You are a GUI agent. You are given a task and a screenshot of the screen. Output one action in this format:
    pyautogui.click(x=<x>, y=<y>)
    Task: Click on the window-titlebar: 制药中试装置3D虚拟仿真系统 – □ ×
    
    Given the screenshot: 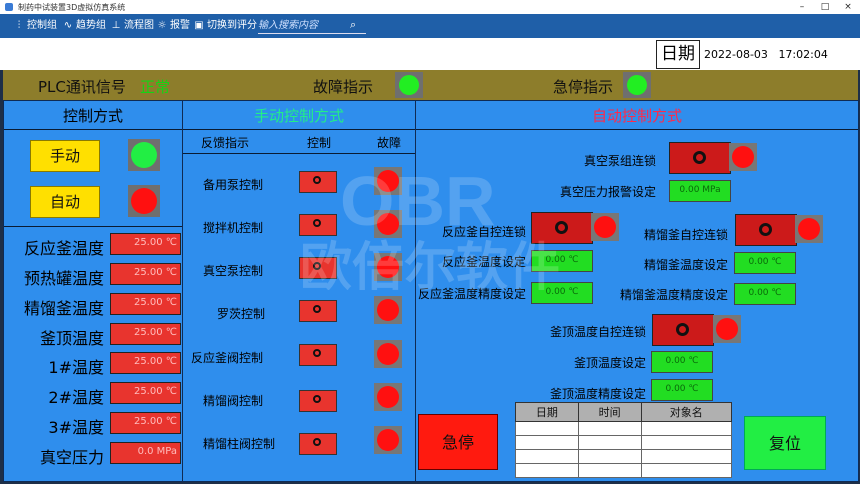 What is the action you would take?
    pyautogui.click(x=430, y=7)
    